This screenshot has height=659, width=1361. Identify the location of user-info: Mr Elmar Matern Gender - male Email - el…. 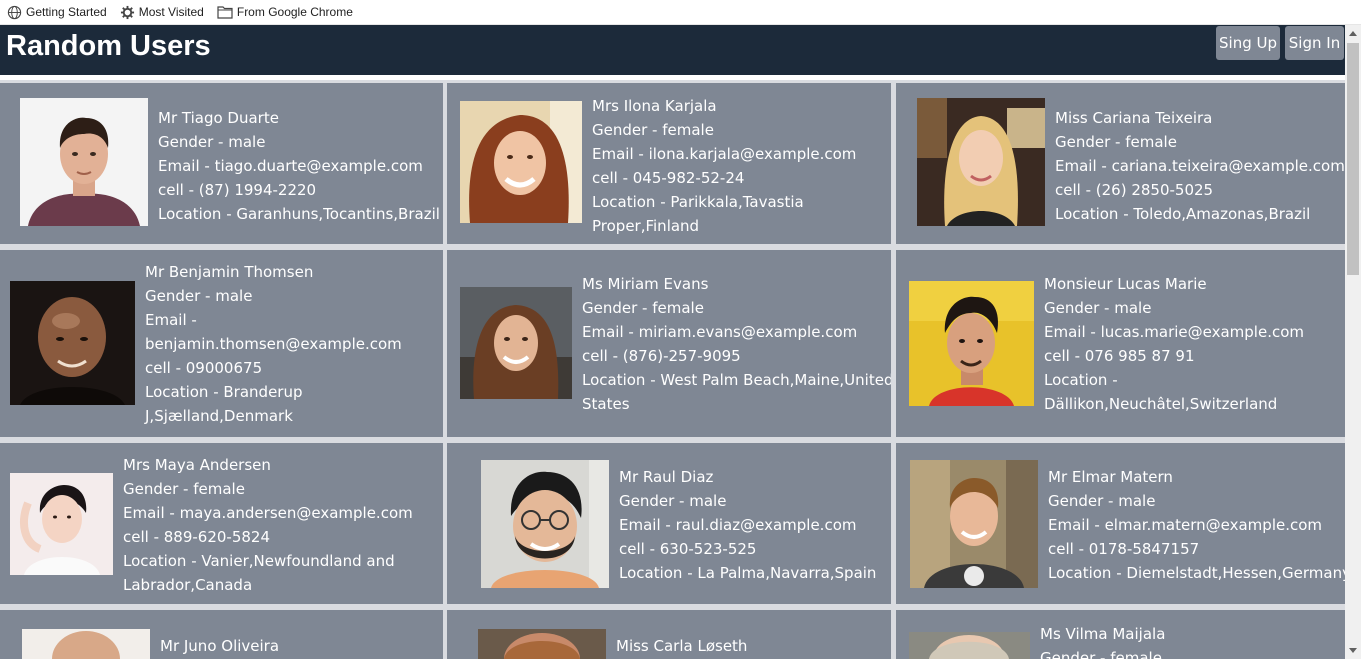
(1196, 525).